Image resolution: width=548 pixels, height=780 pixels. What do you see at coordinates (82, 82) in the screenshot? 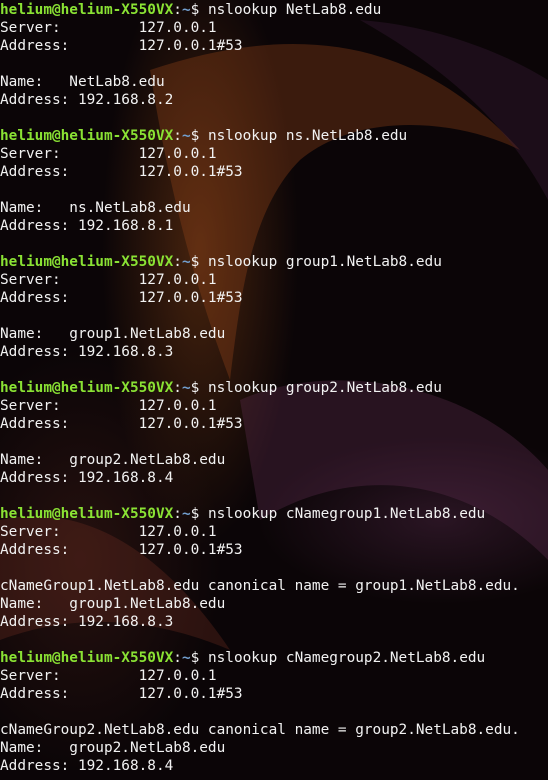
I see `output-line: Name: NetLab8.edu` at bounding box center [82, 82].